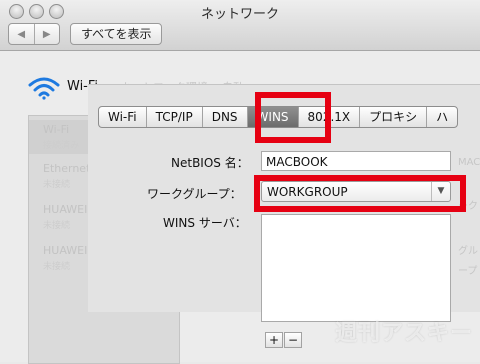 Image resolution: width=480 pixels, height=364 pixels. Describe the element at coordinates (293, 340) in the screenshot. I see `remove-server-button: −` at that location.